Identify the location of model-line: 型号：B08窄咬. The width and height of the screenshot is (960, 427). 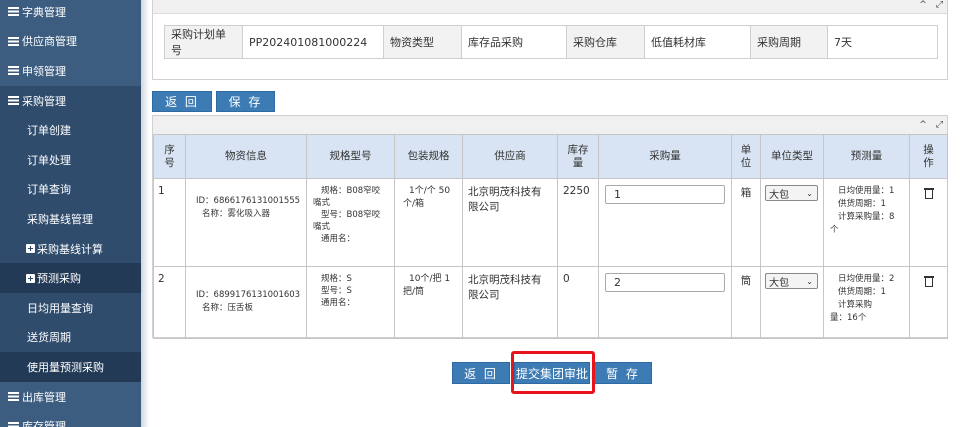
(351, 215).